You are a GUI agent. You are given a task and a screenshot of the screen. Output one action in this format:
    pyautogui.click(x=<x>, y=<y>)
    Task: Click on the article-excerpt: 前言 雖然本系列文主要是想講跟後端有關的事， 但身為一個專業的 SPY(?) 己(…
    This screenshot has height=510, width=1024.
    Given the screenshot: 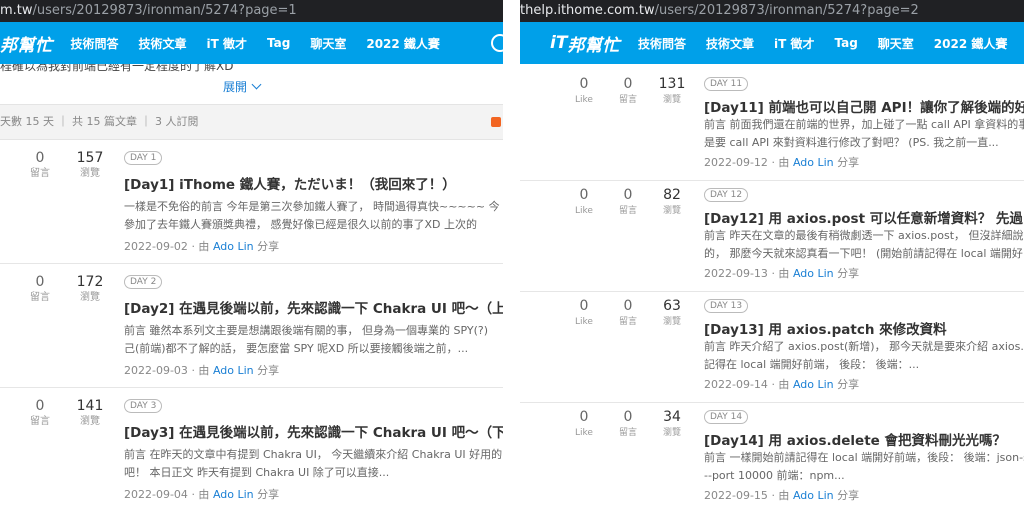 What is the action you would take?
    pyautogui.click(x=306, y=339)
    